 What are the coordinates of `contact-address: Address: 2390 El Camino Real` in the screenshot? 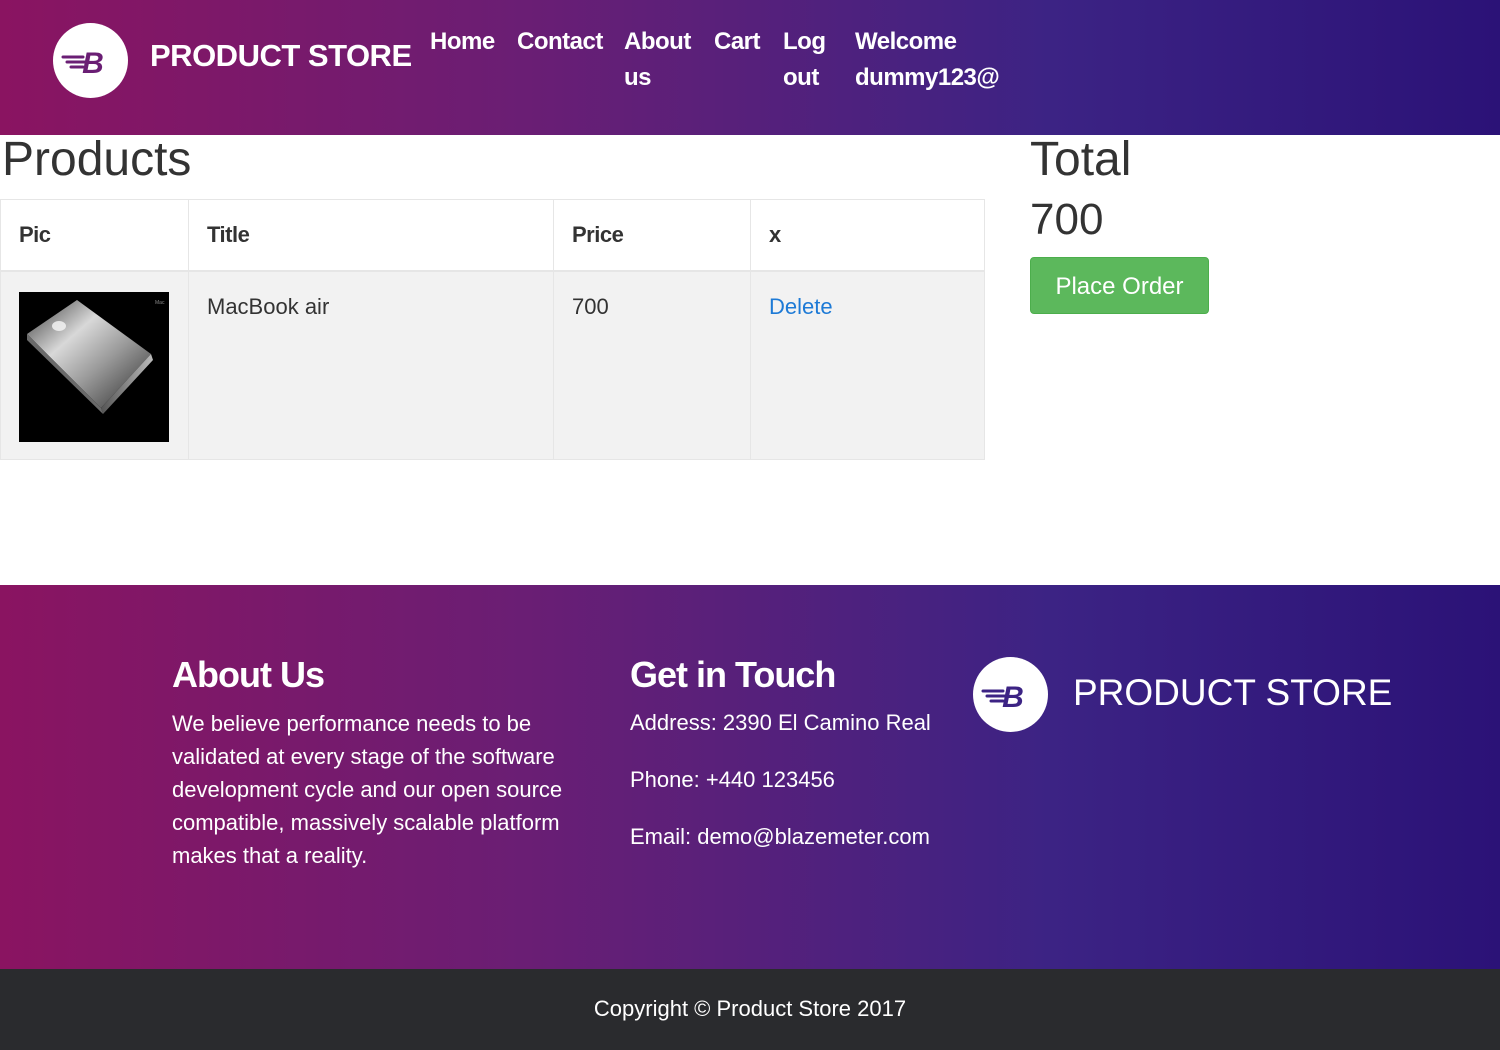 It's located at (780, 722).